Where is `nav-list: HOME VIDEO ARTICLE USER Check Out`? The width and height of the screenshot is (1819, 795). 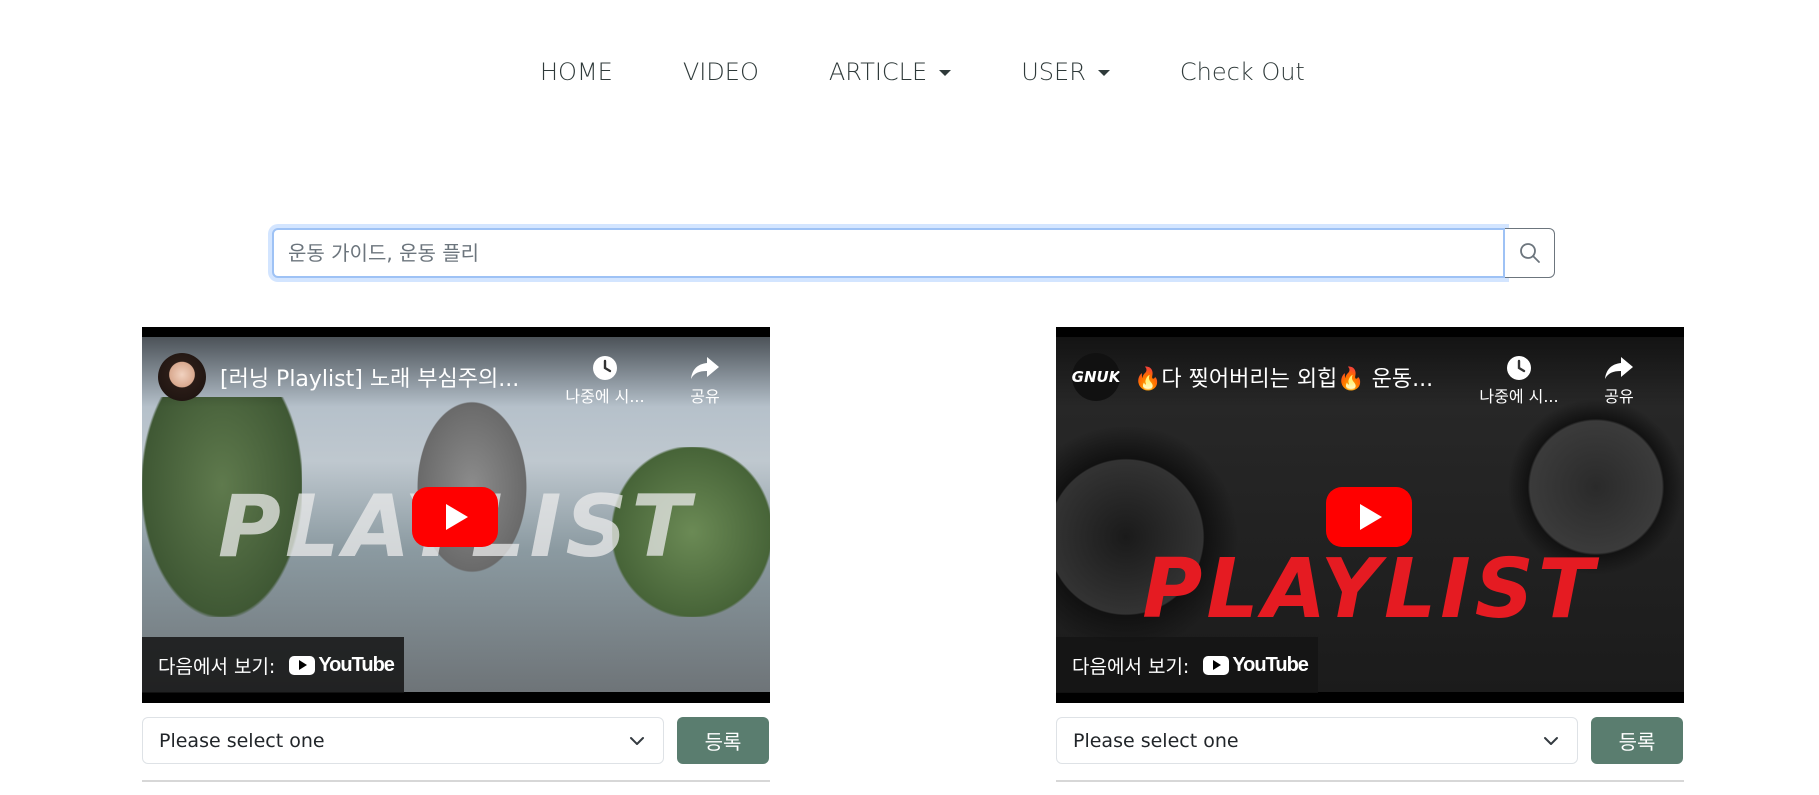
nav-list: HOME VIDEO ARTICLE USER Check Out is located at coordinates (922, 72).